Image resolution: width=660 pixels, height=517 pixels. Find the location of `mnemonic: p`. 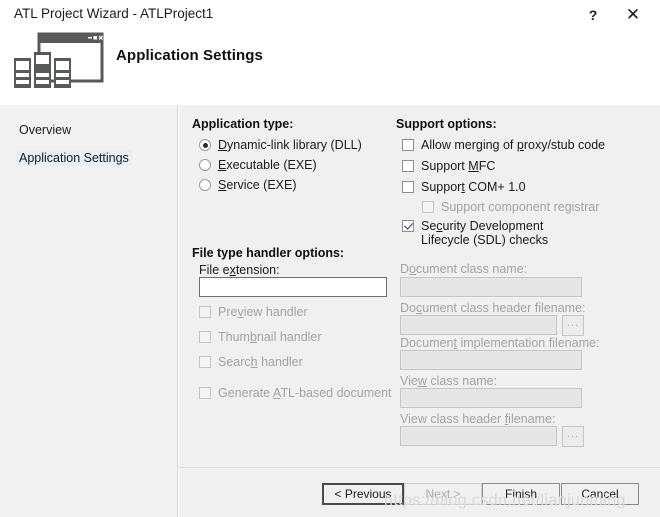

mnemonic: p is located at coordinates (520, 145).